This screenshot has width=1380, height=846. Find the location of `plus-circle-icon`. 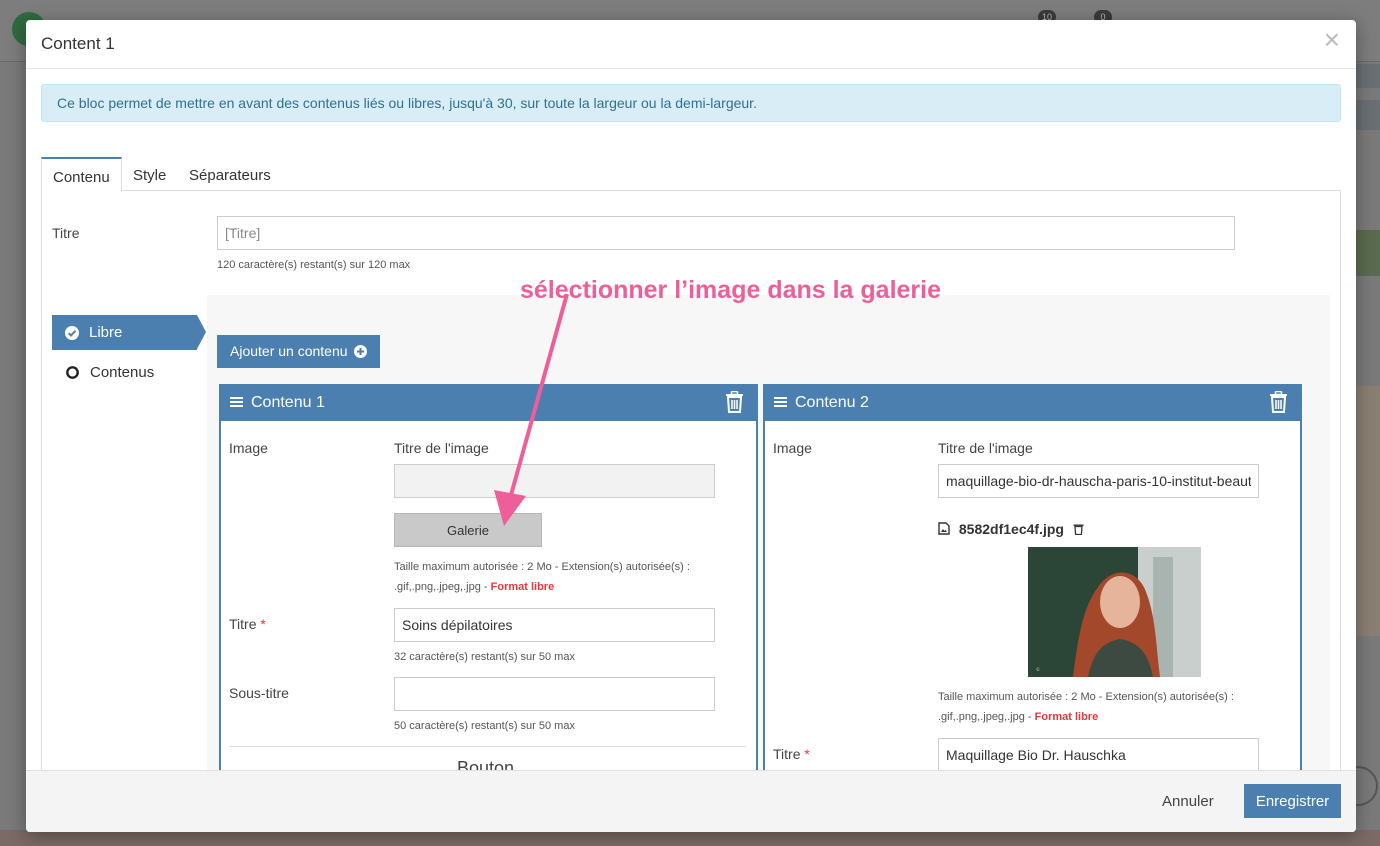

plus-circle-icon is located at coordinates (361, 352).